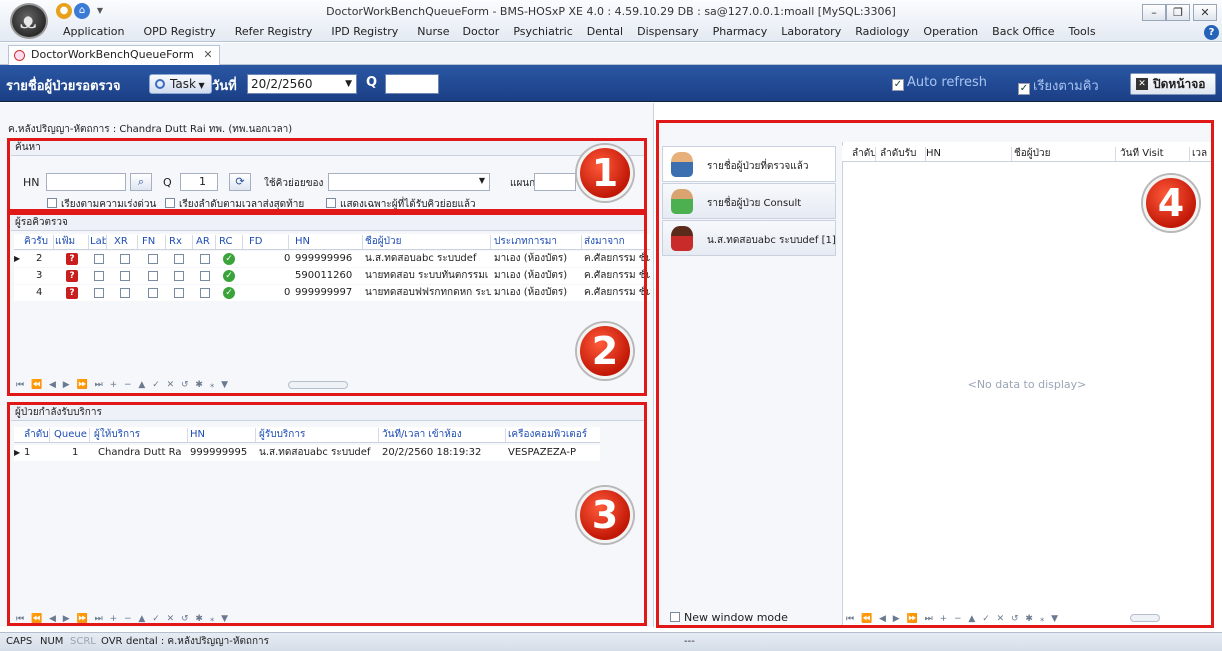  I want to click on document-tab-label: DoctorWorkBenchQueueForm, so click(112, 54).